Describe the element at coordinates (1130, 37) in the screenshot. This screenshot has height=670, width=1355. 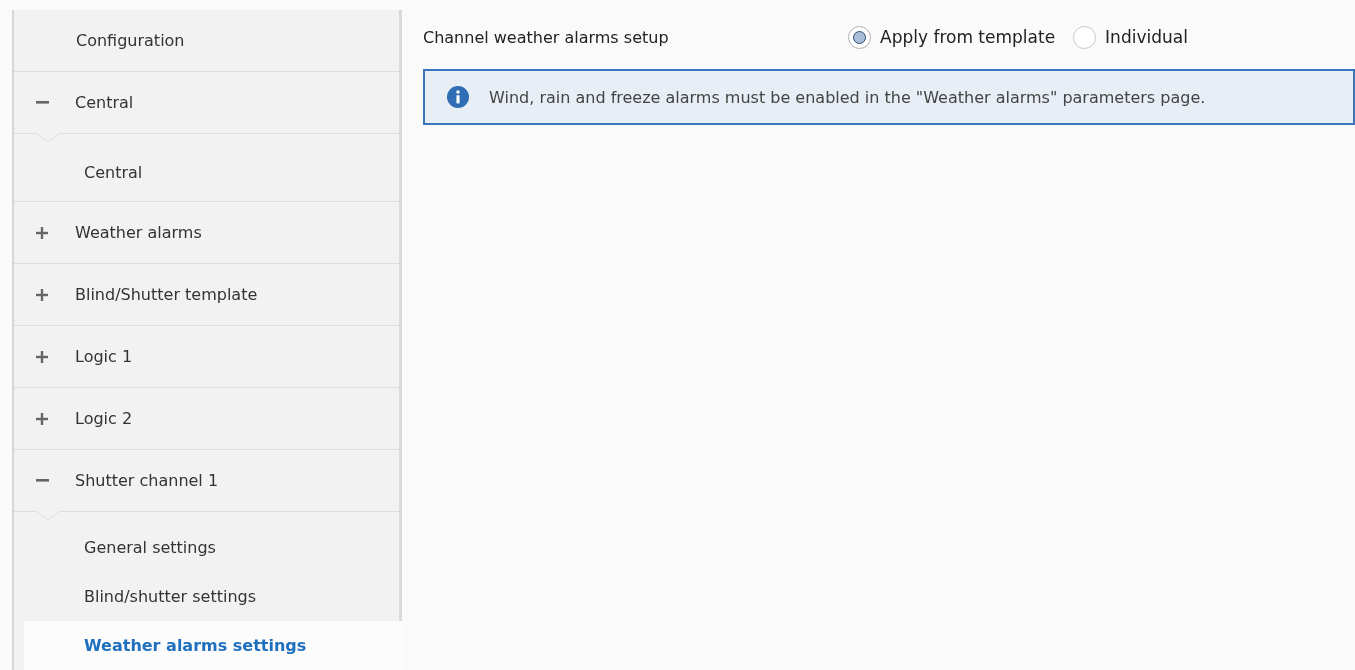
I see `radio-option: Individual` at that location.